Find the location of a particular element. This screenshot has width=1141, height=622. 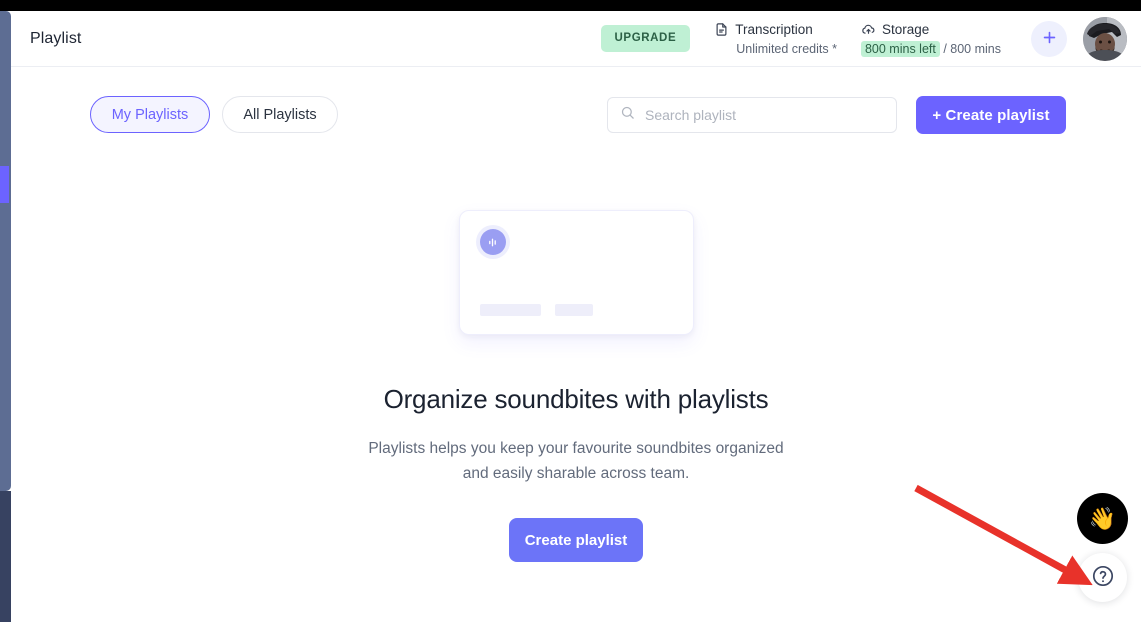

empty-state-title: Organize soundbites with playlists is located at coordinates (576, 399).